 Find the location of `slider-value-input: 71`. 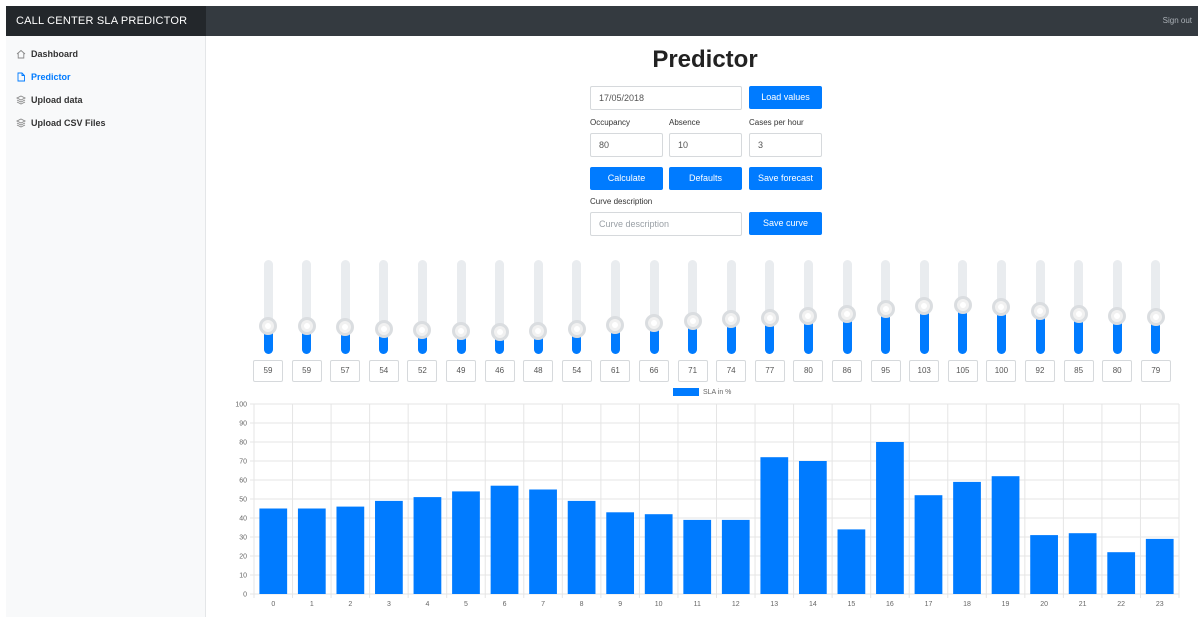

slider-value-input: 71 is located at coordinates (692, 371).